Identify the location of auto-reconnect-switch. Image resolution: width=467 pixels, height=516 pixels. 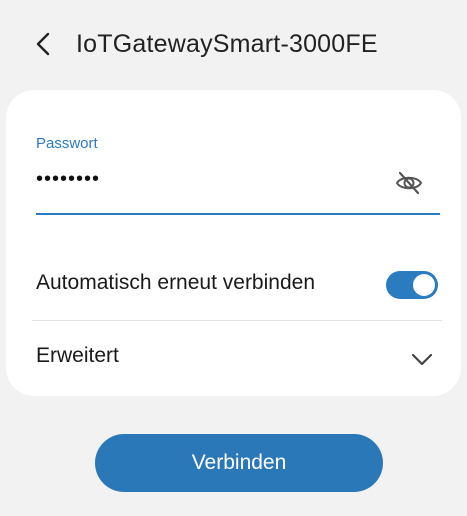
(412, 285).